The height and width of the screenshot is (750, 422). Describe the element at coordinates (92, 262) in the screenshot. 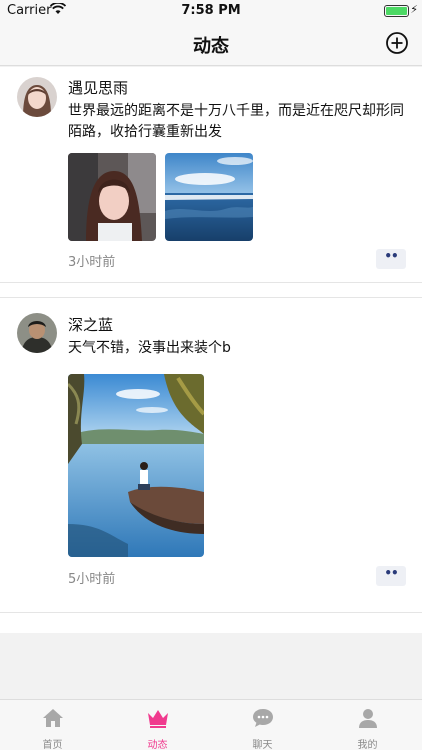

I see `post-time: 3小时前` at that location.